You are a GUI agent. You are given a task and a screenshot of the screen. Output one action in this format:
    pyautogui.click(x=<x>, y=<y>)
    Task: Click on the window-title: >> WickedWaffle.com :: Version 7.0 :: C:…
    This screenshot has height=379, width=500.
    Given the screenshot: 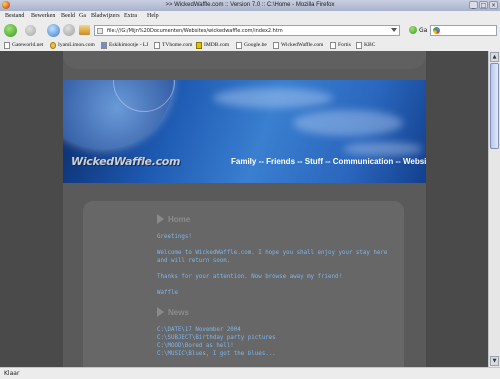 What is the action you would take?
    pyautogui.click(x=250, y=5)
    